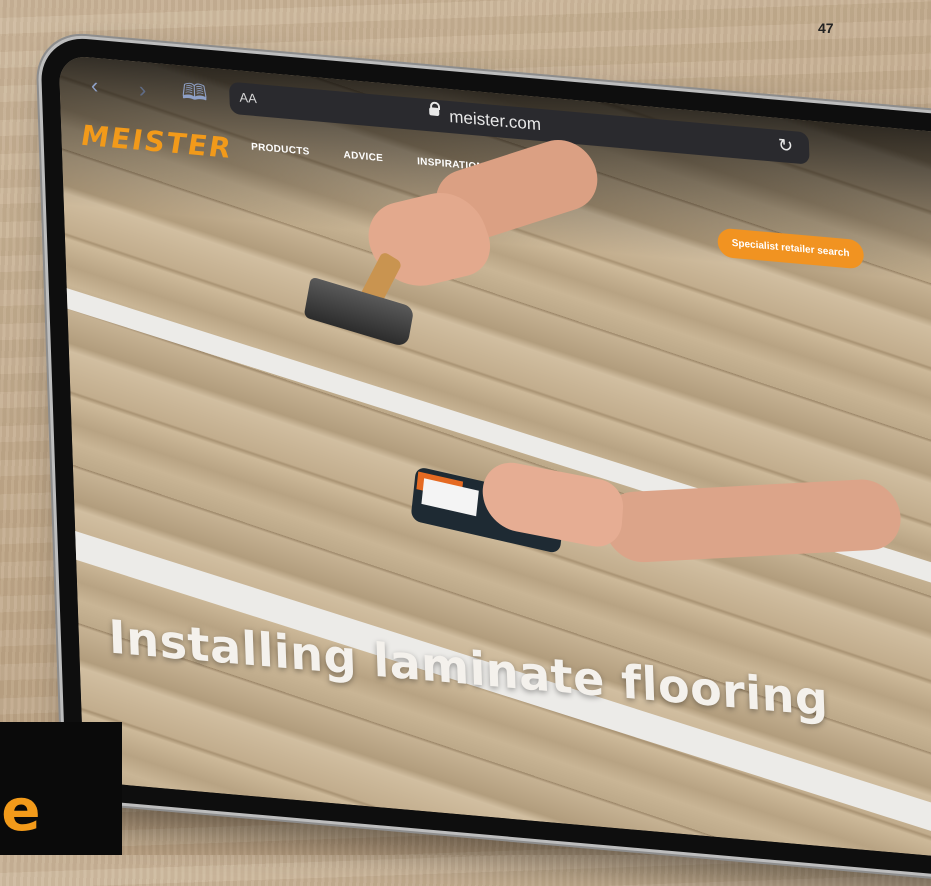  I want to click on lock-icon, so click(434, 112).